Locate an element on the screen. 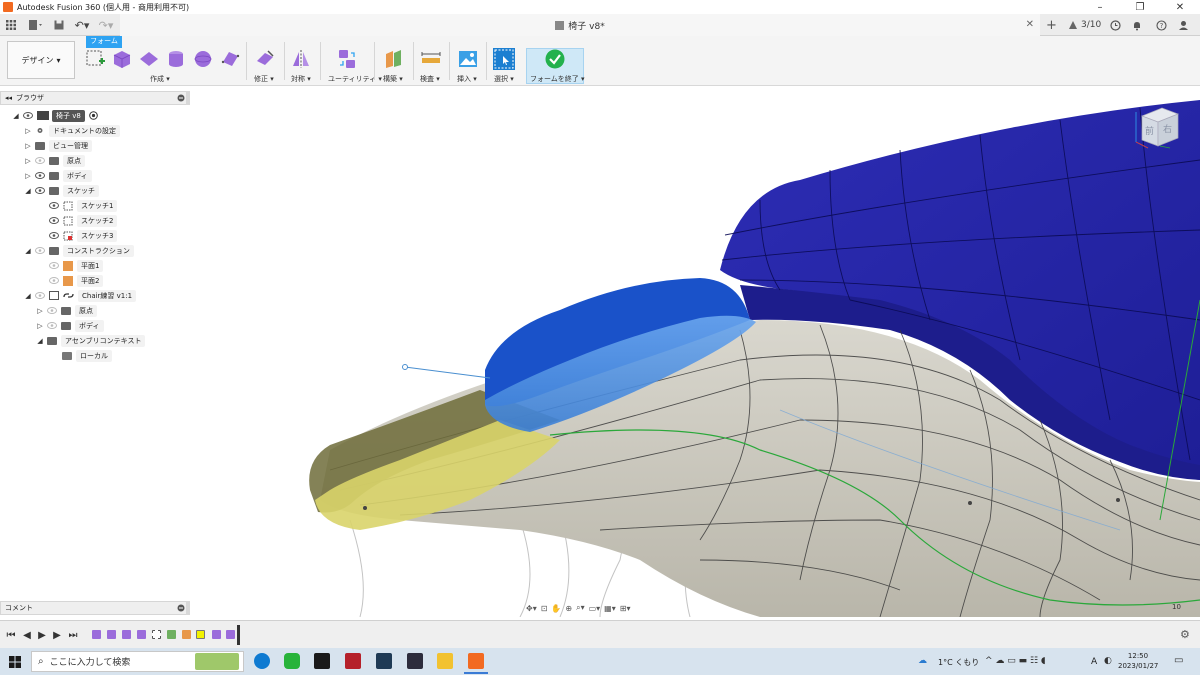  construct-plane-icon is located at coordinates (394, 59).